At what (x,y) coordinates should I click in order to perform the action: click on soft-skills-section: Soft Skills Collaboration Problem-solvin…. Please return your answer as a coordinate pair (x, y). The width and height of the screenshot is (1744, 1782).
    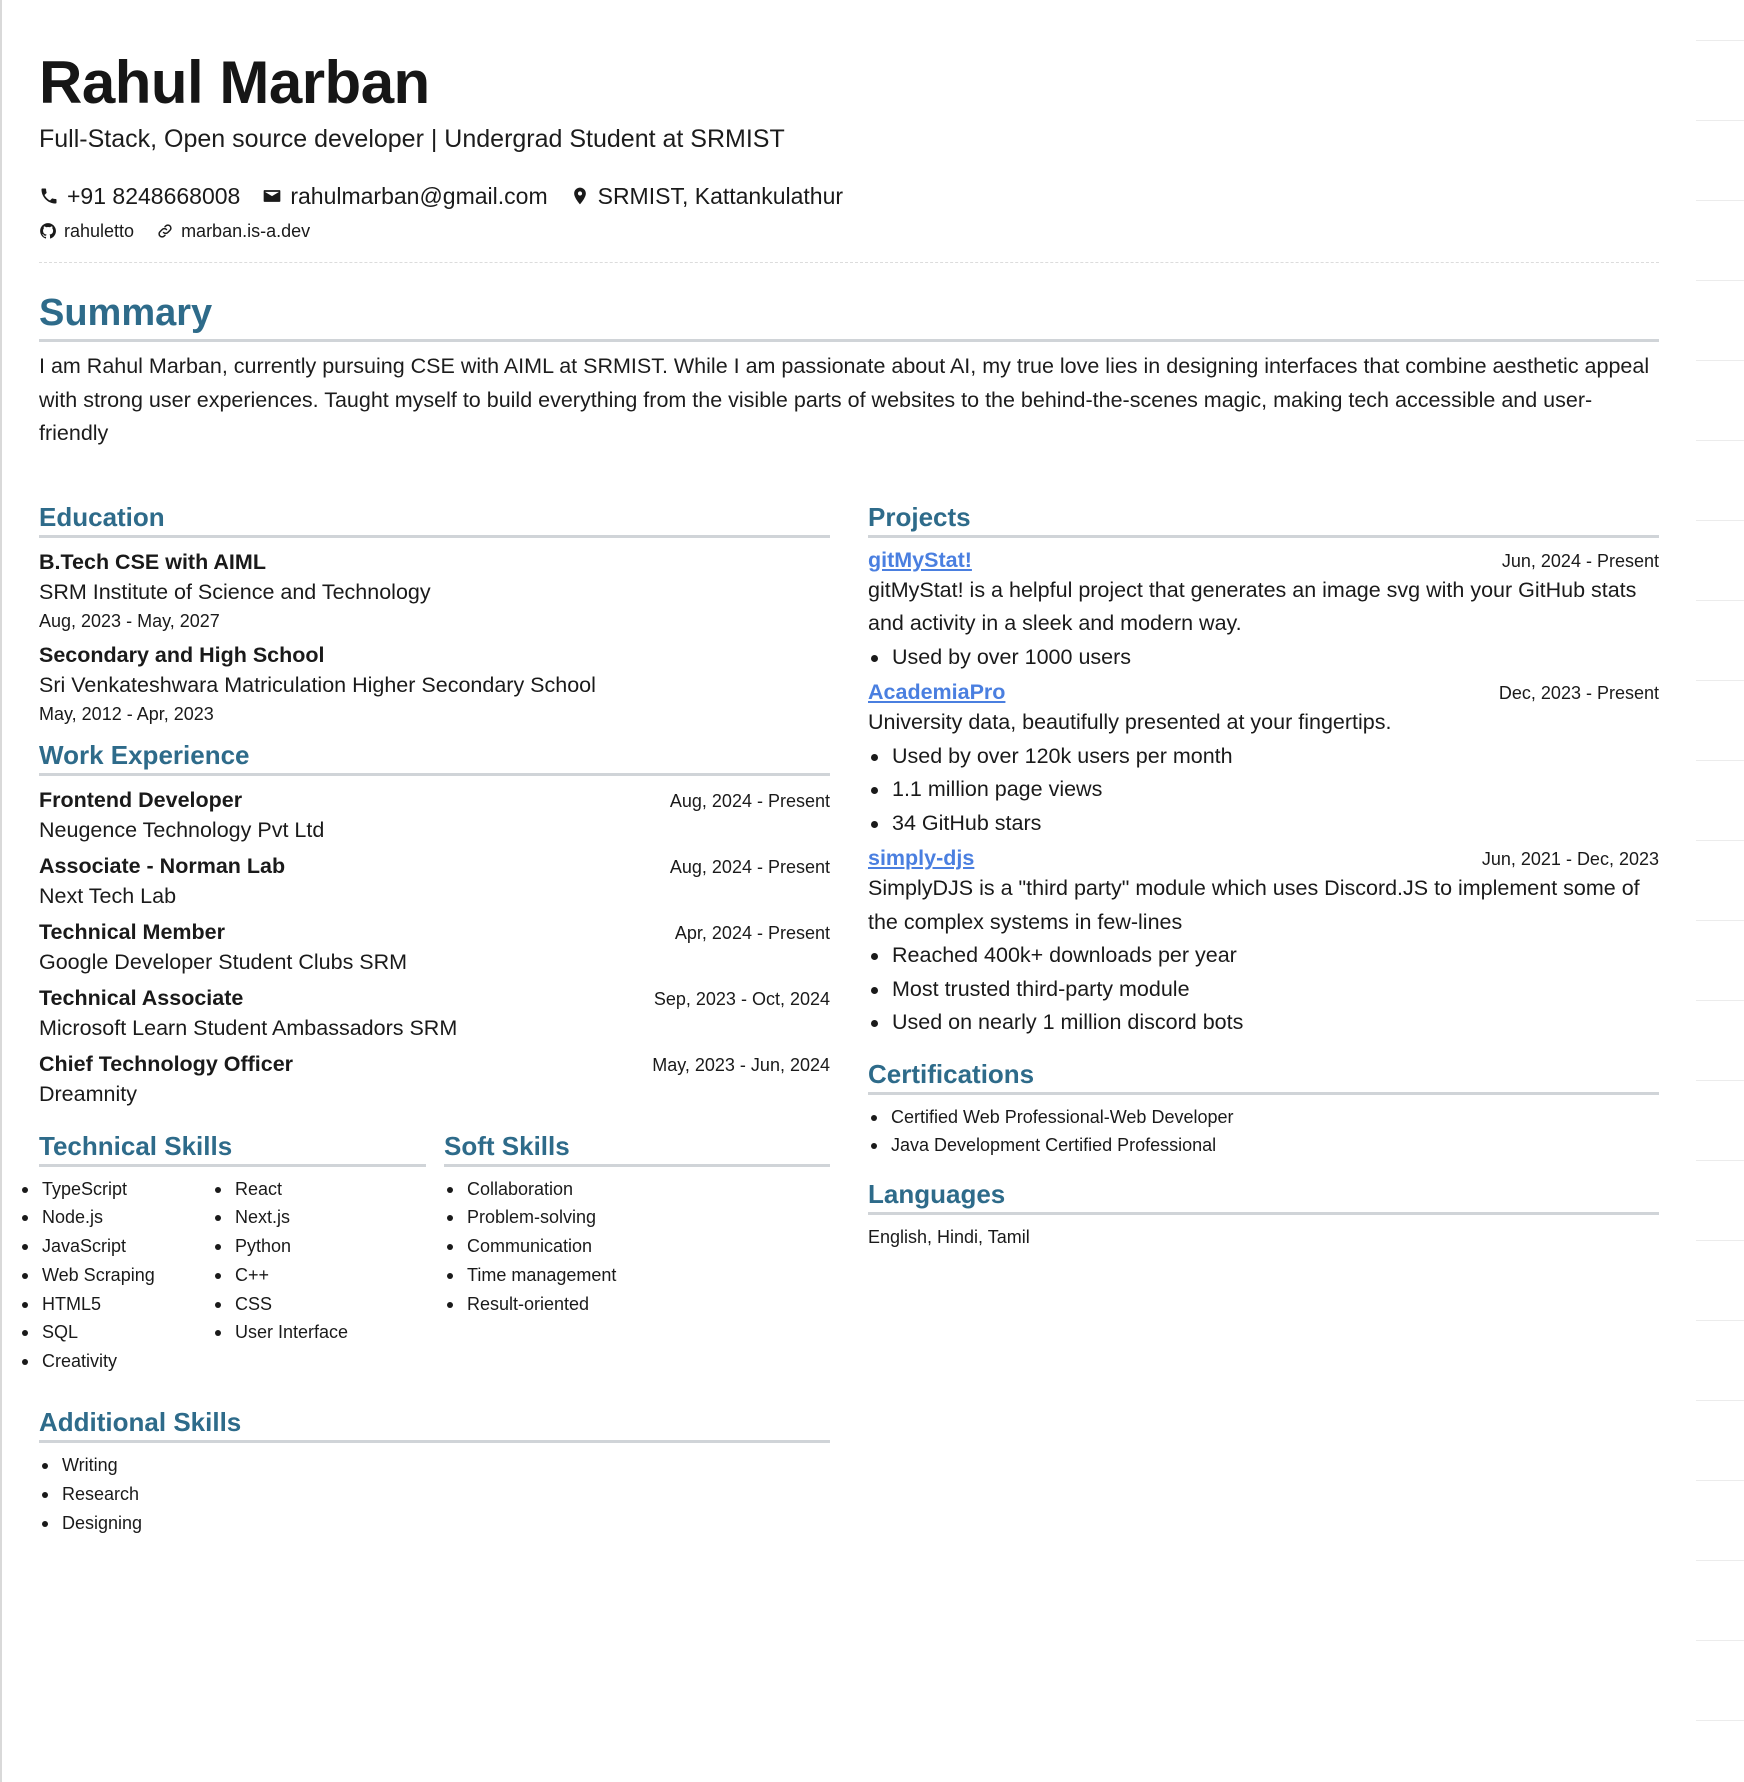
    Looking at the image, I should click on (637, 1253).